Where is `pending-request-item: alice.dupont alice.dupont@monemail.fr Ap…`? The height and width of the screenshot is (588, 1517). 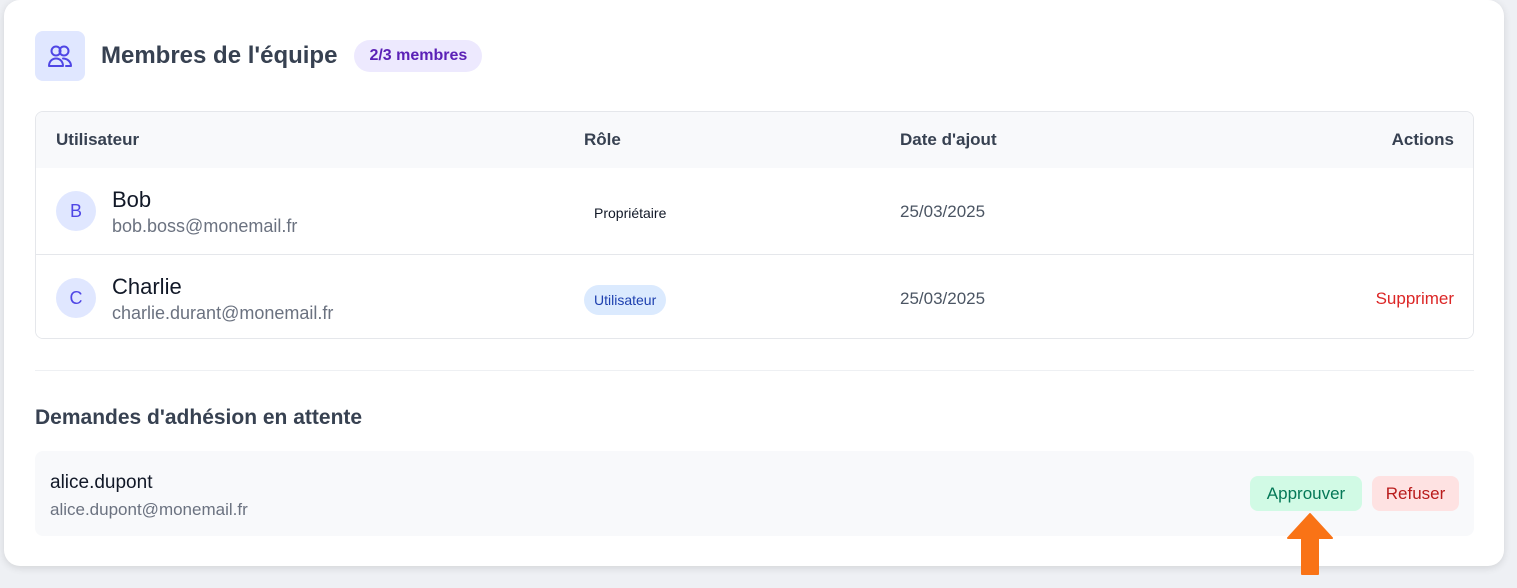
pending-request-item: alice.dupont alice.dupont@monemail.fr Ap… is located at coordinates (754, 493).